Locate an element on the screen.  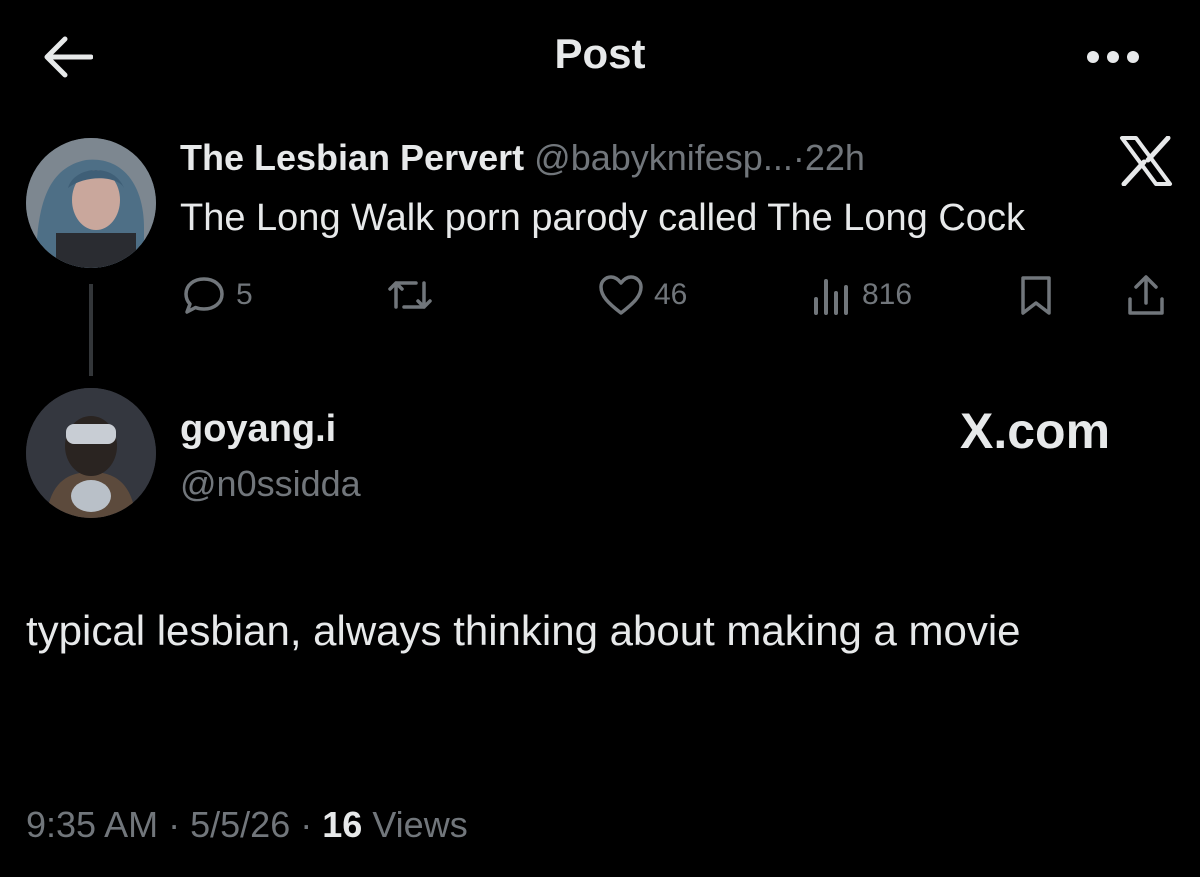
views-button: 816 is located at coordinates (861, 295).